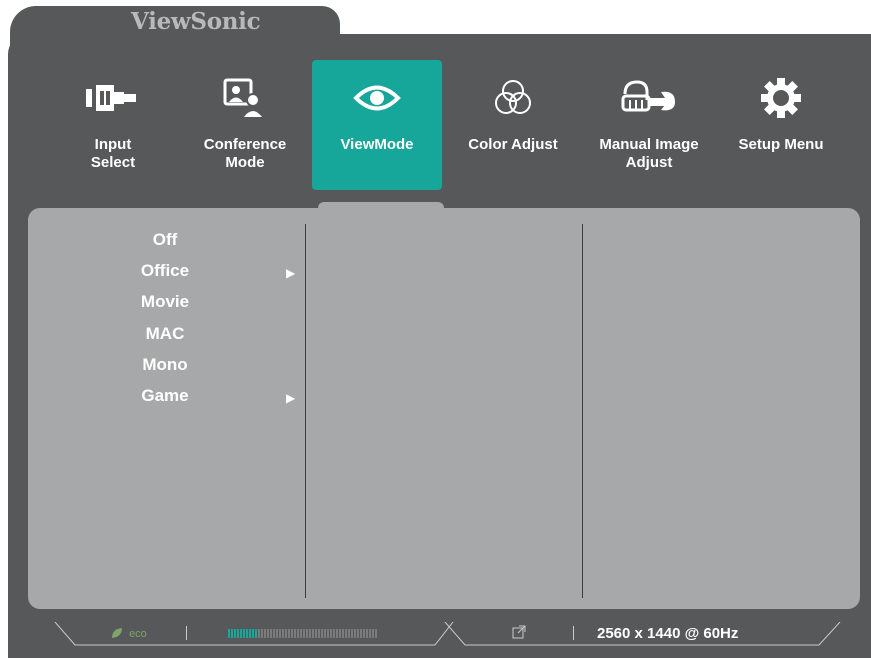 Image resolution: width=871 pixels, height=658 pixels. I want to click on menu-label: ViewMode, so click(377, 144).